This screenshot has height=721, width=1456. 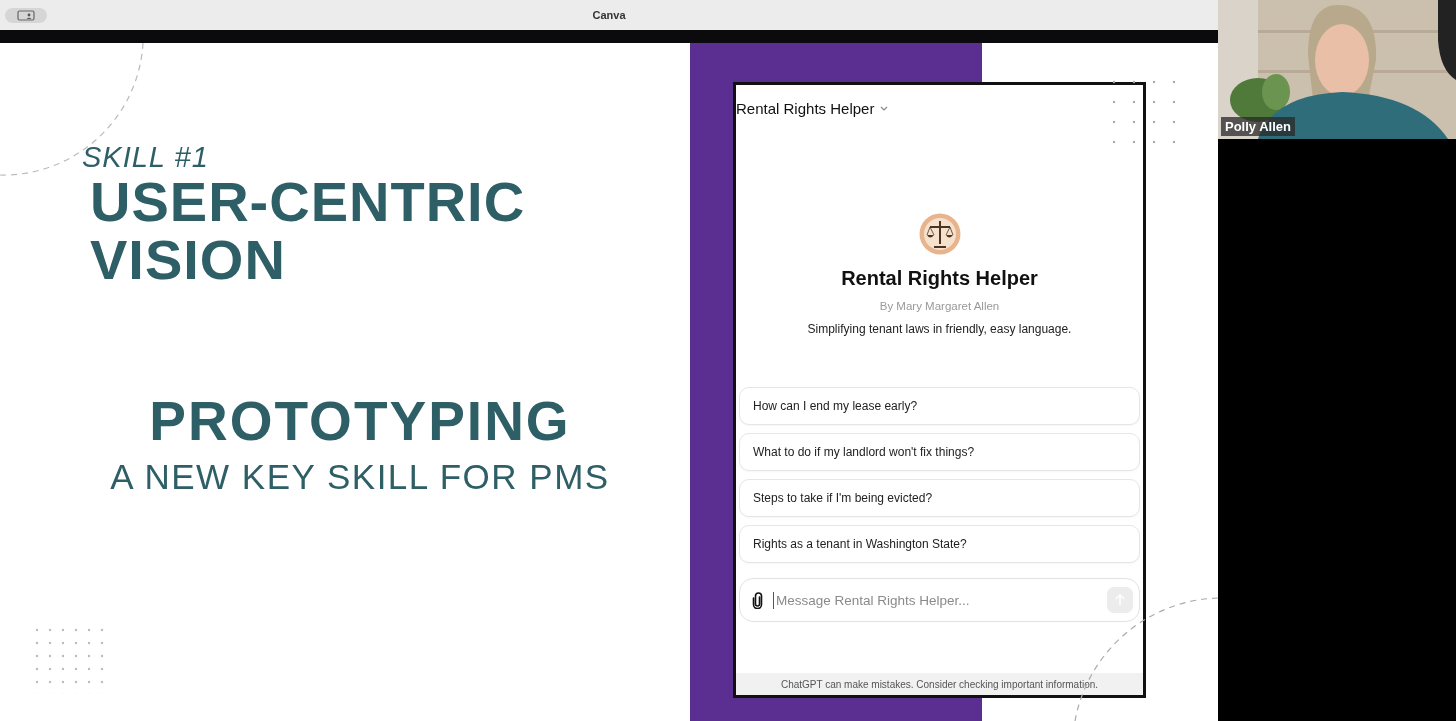 I want to click on participant-name: Polly Allen, so click(x=1258, y=126).